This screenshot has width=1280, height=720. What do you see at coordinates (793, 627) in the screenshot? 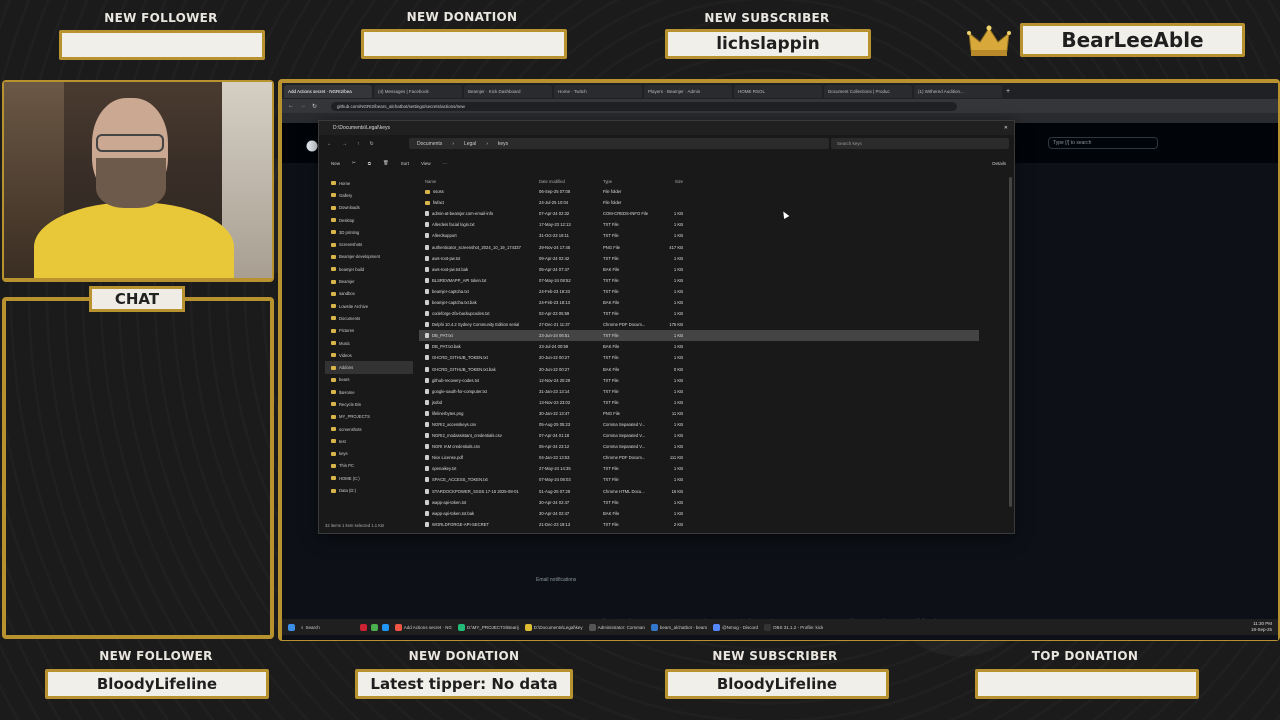
I see `taskbar-item: OBS 31.1.2 - Profile: kick` at bounding box center [793, 627].